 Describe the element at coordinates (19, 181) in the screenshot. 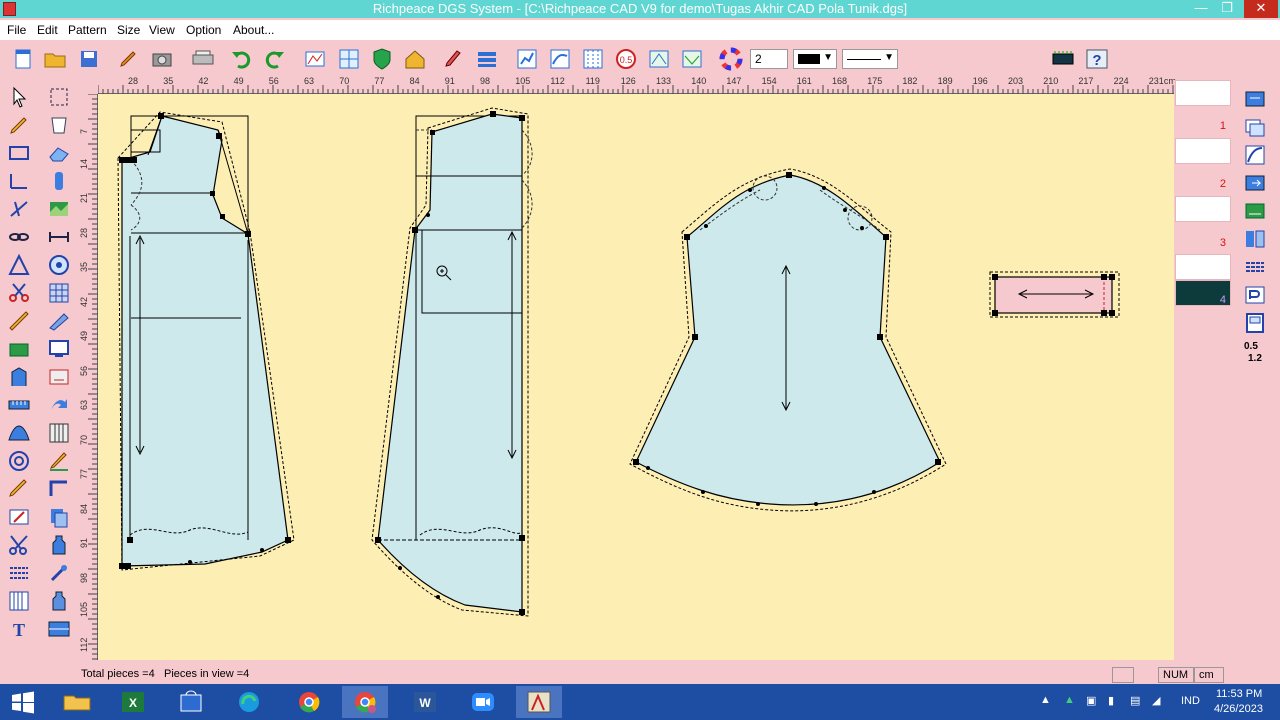

I see `angle-ruler-icon` at that location.